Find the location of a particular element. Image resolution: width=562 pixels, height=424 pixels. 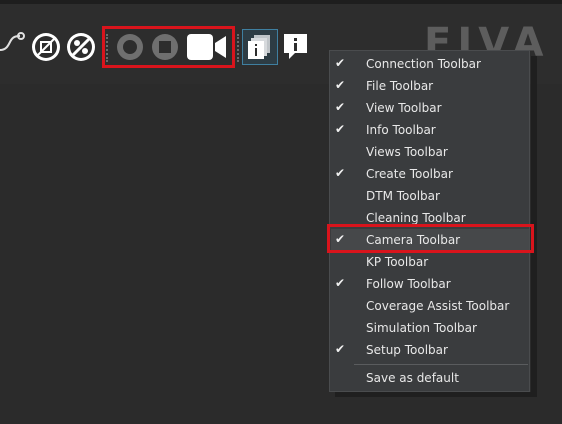

menu-shadow is located at coordinates (436, 394).